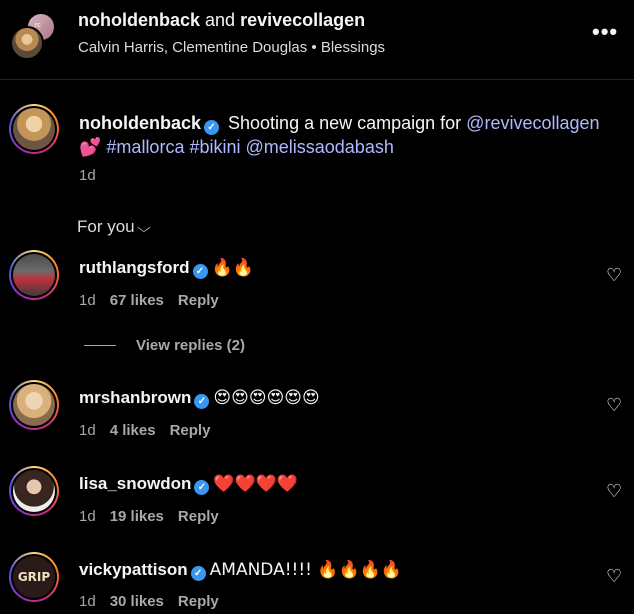  Describe the element at coordinates (190, 345) in the screenshot. I see `view-replies-label: View replies (2)` at that location.